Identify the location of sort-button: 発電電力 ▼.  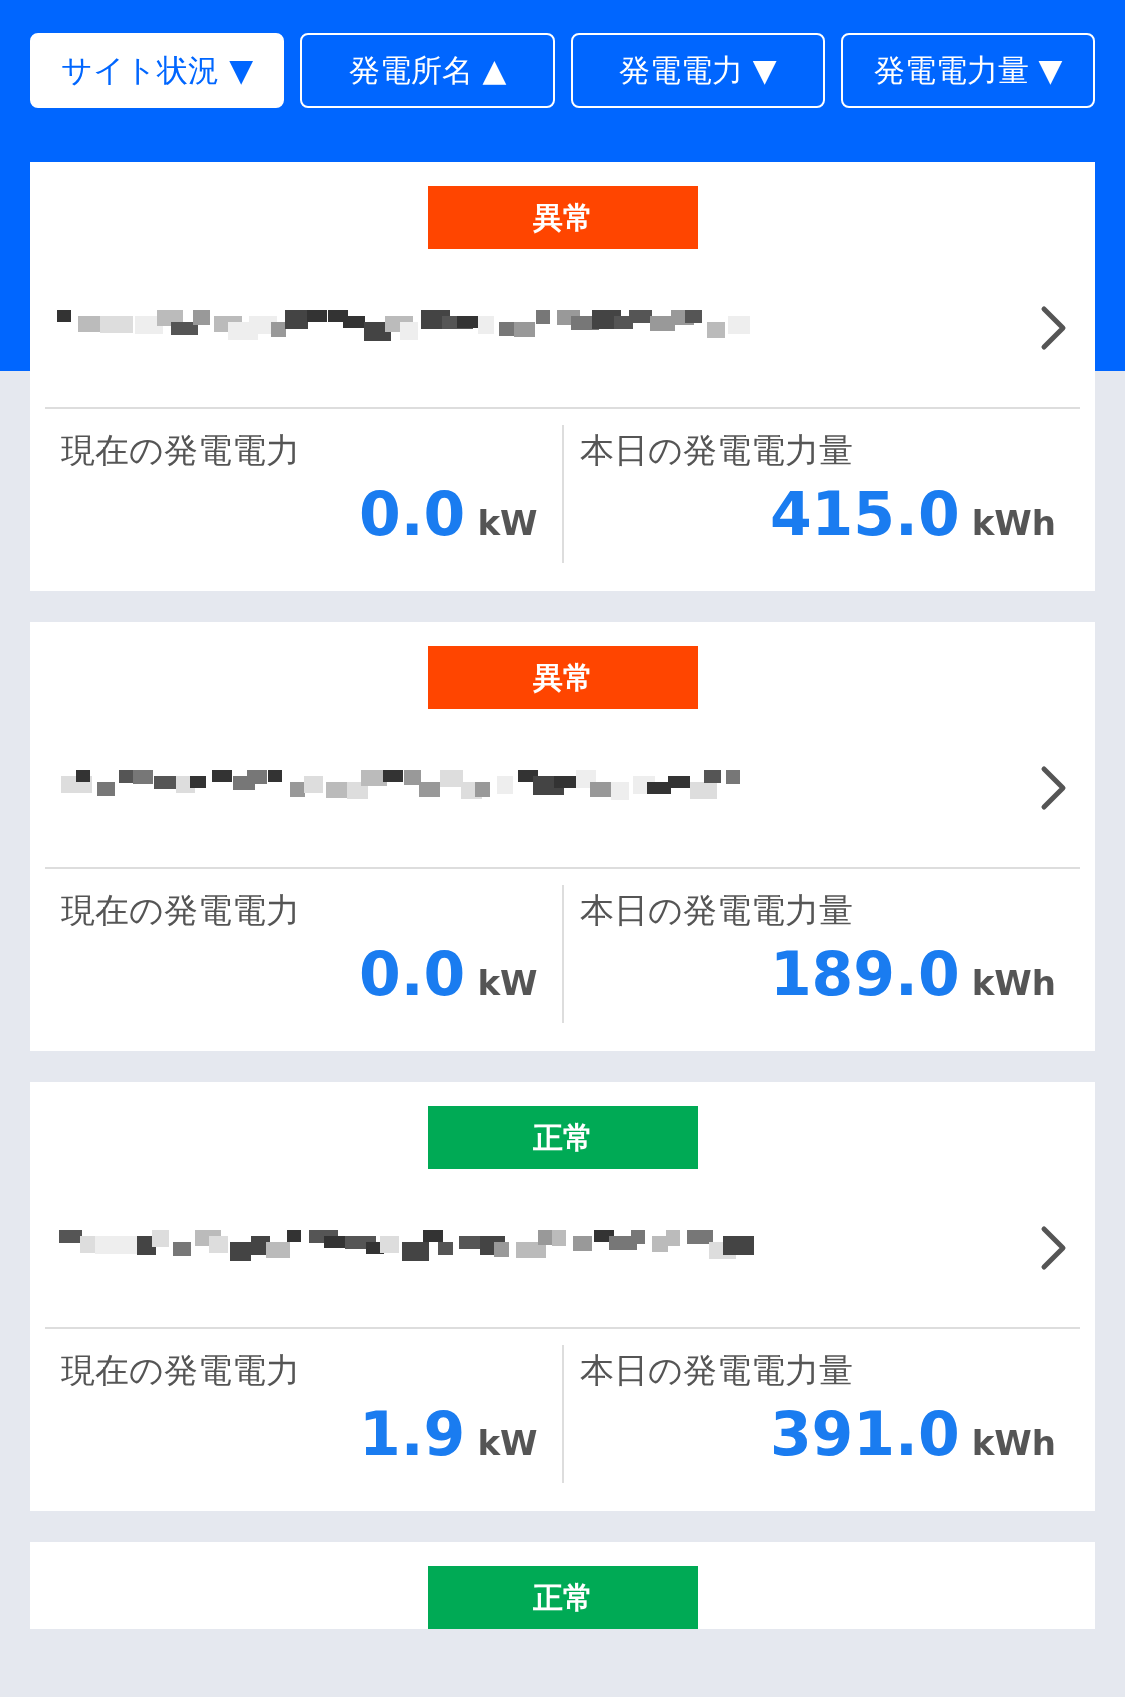
(697, 70).